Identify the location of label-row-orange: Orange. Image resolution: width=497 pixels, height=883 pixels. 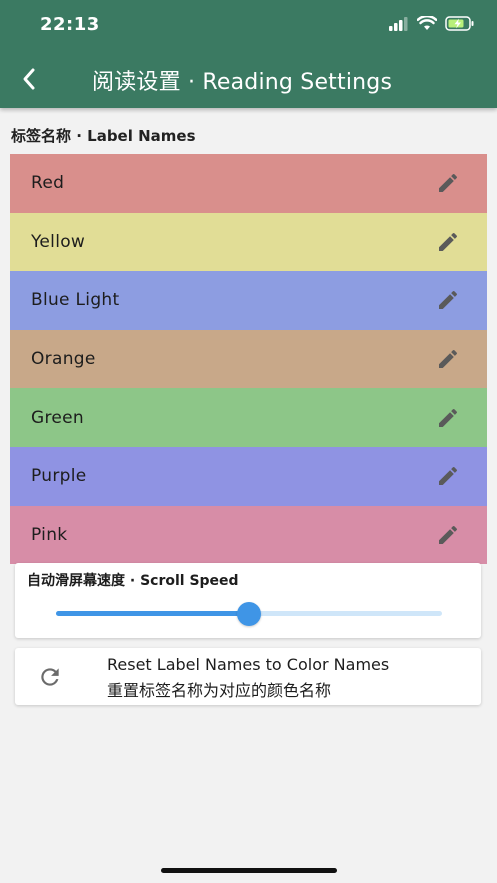
(248, 359).